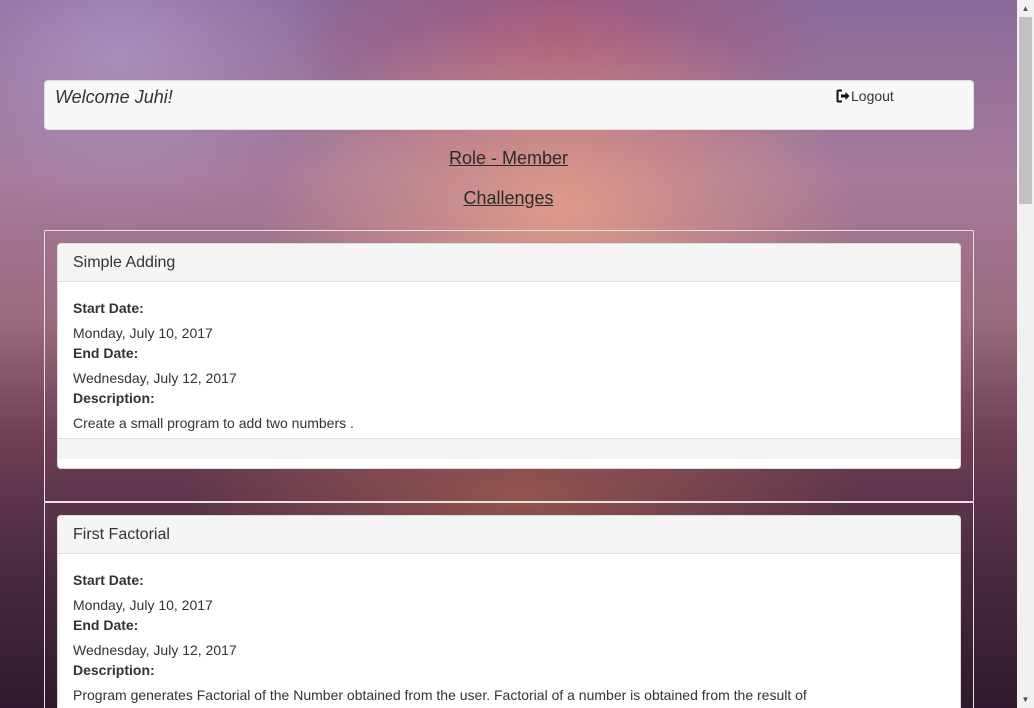 Image resolution: width=1034 pixels, height=708 pixels. Describe the element at coordinates (114, 97) in the screenshot. I see `welcome-message: Welcome Juhi!` at that location.